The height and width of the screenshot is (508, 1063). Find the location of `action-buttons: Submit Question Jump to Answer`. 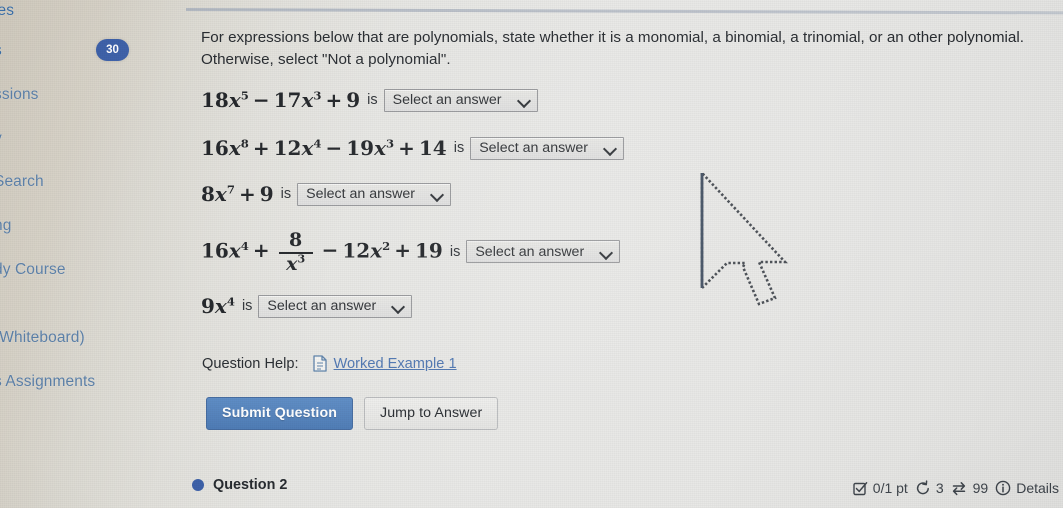

action-buttons: Submit Question Jump to Answer is located at coordinates (352, 413).